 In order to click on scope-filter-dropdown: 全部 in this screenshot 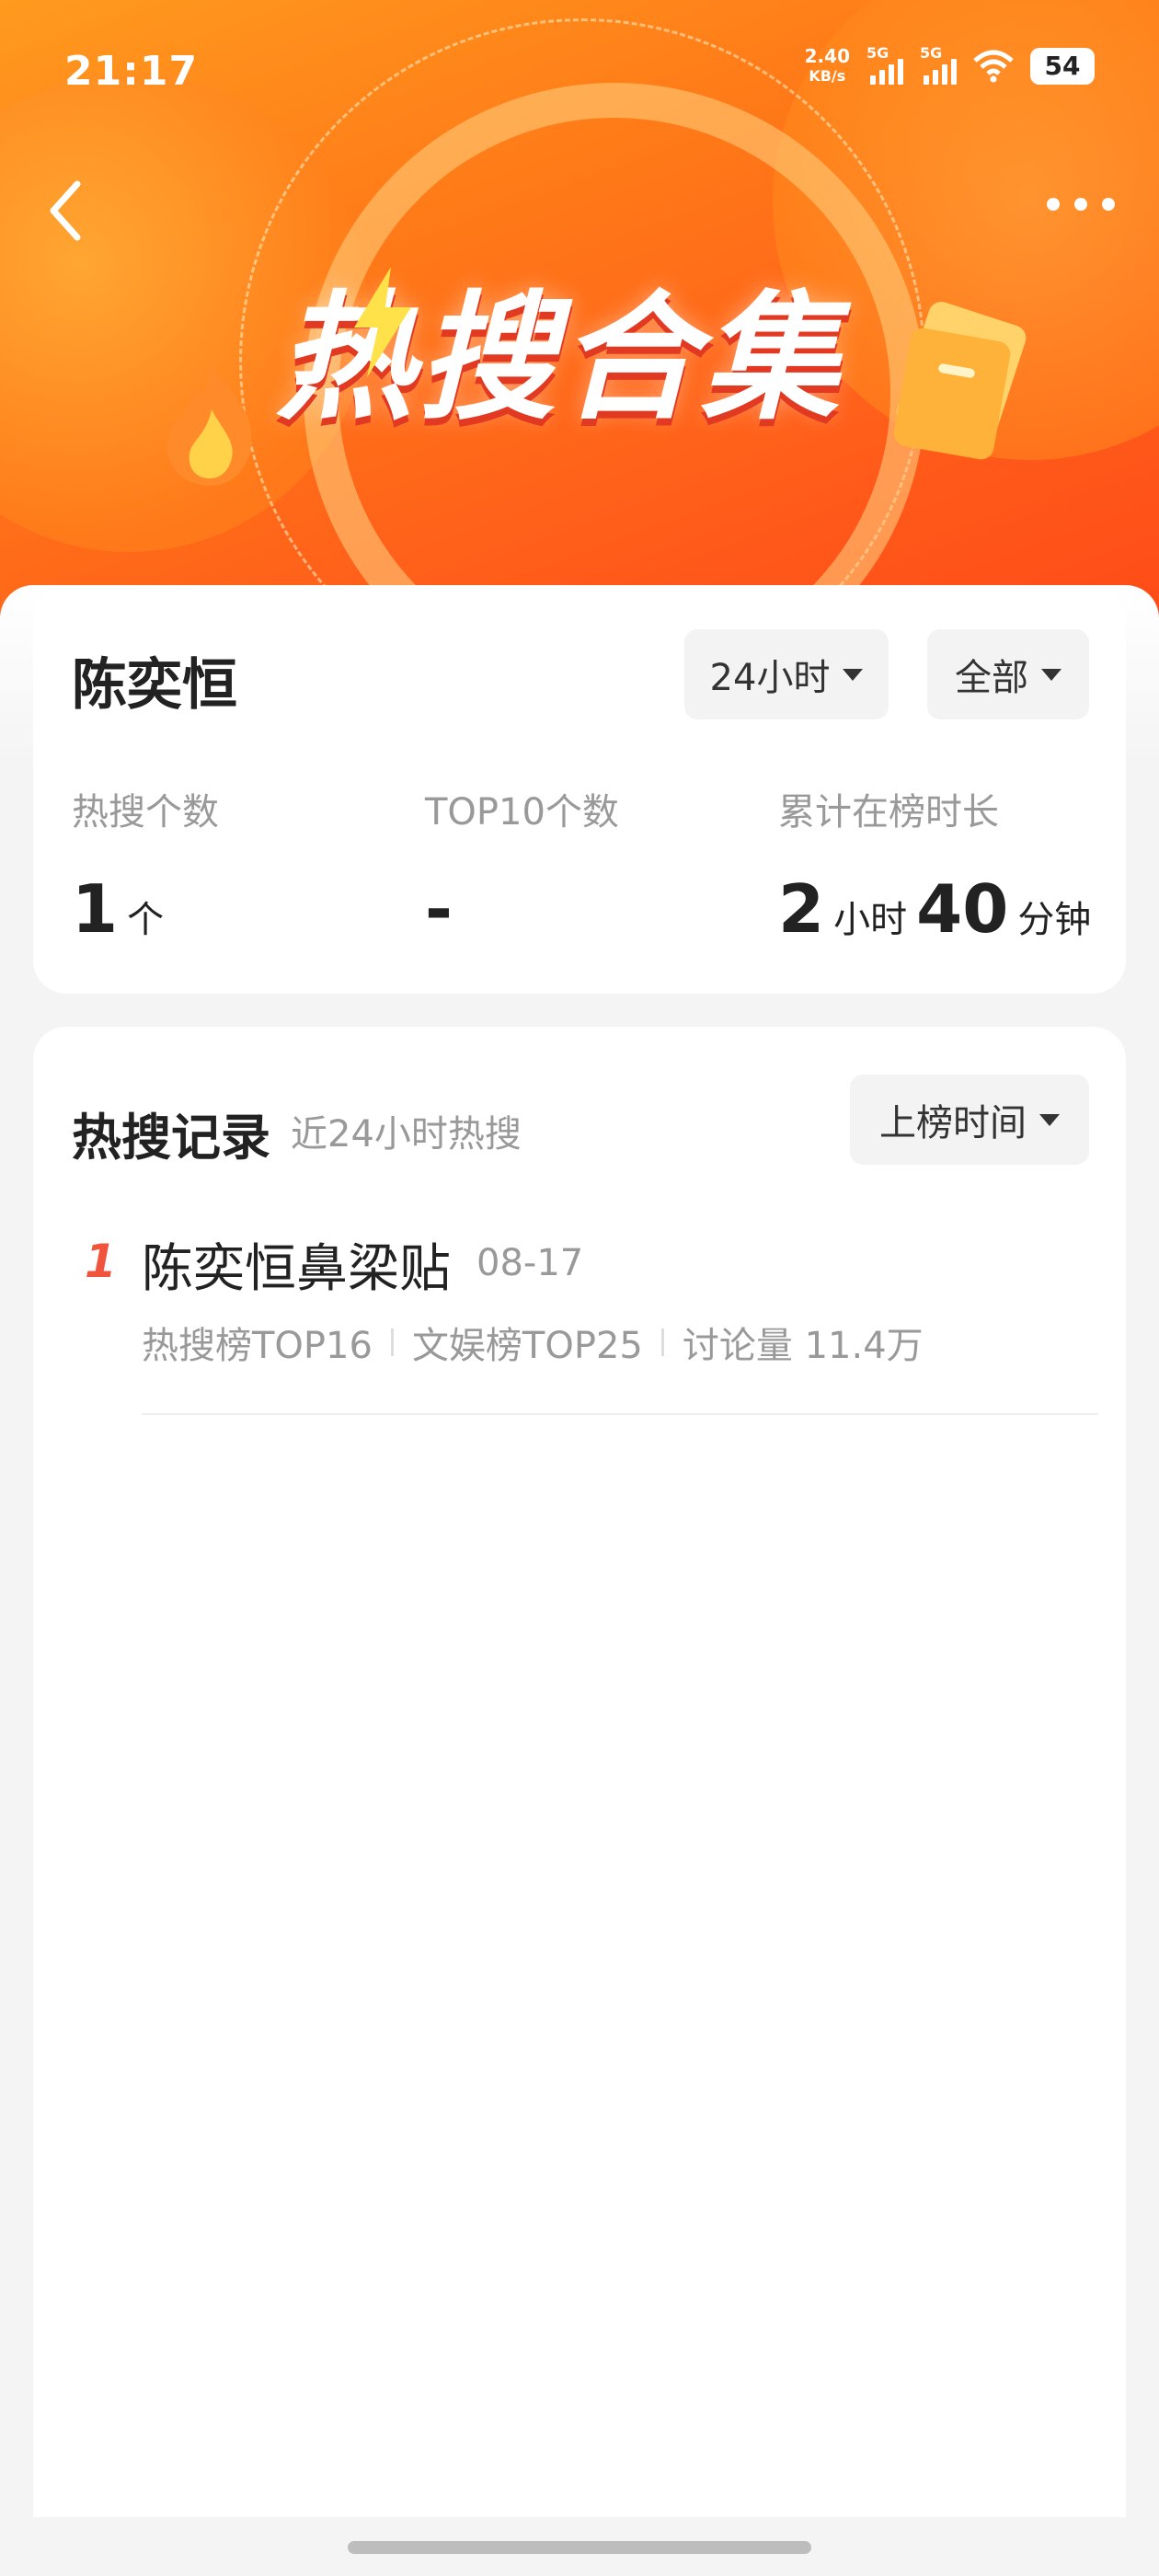, I will do `click(1008, 674)`.